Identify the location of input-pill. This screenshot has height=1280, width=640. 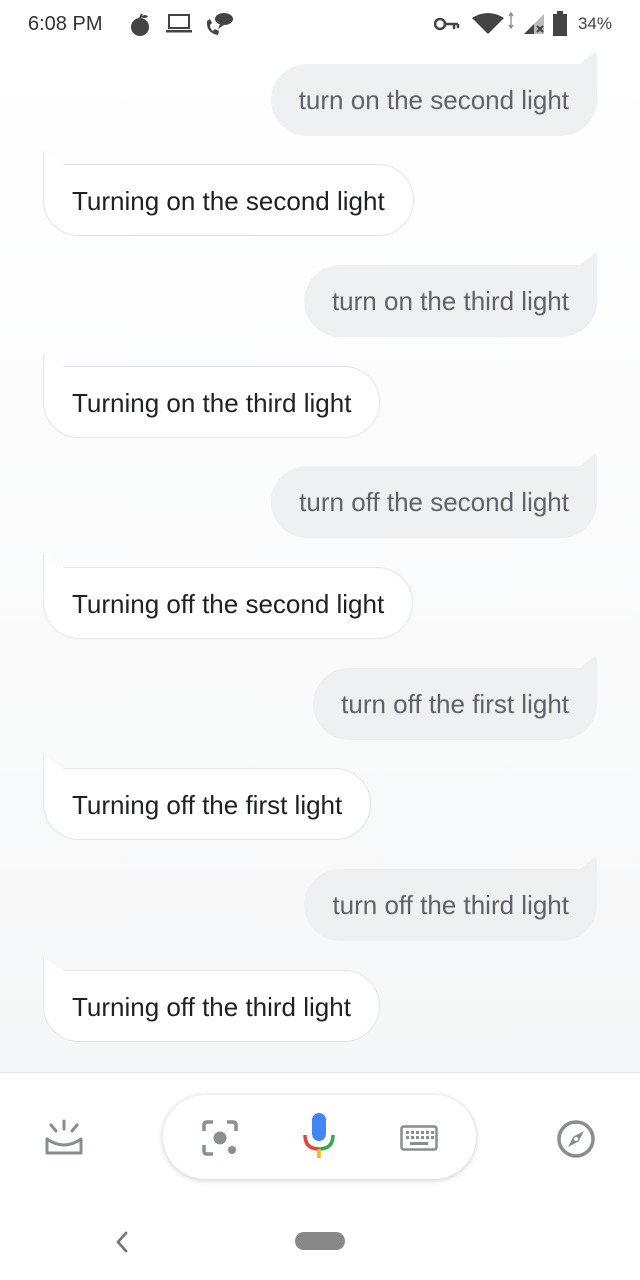
(319, 1137).